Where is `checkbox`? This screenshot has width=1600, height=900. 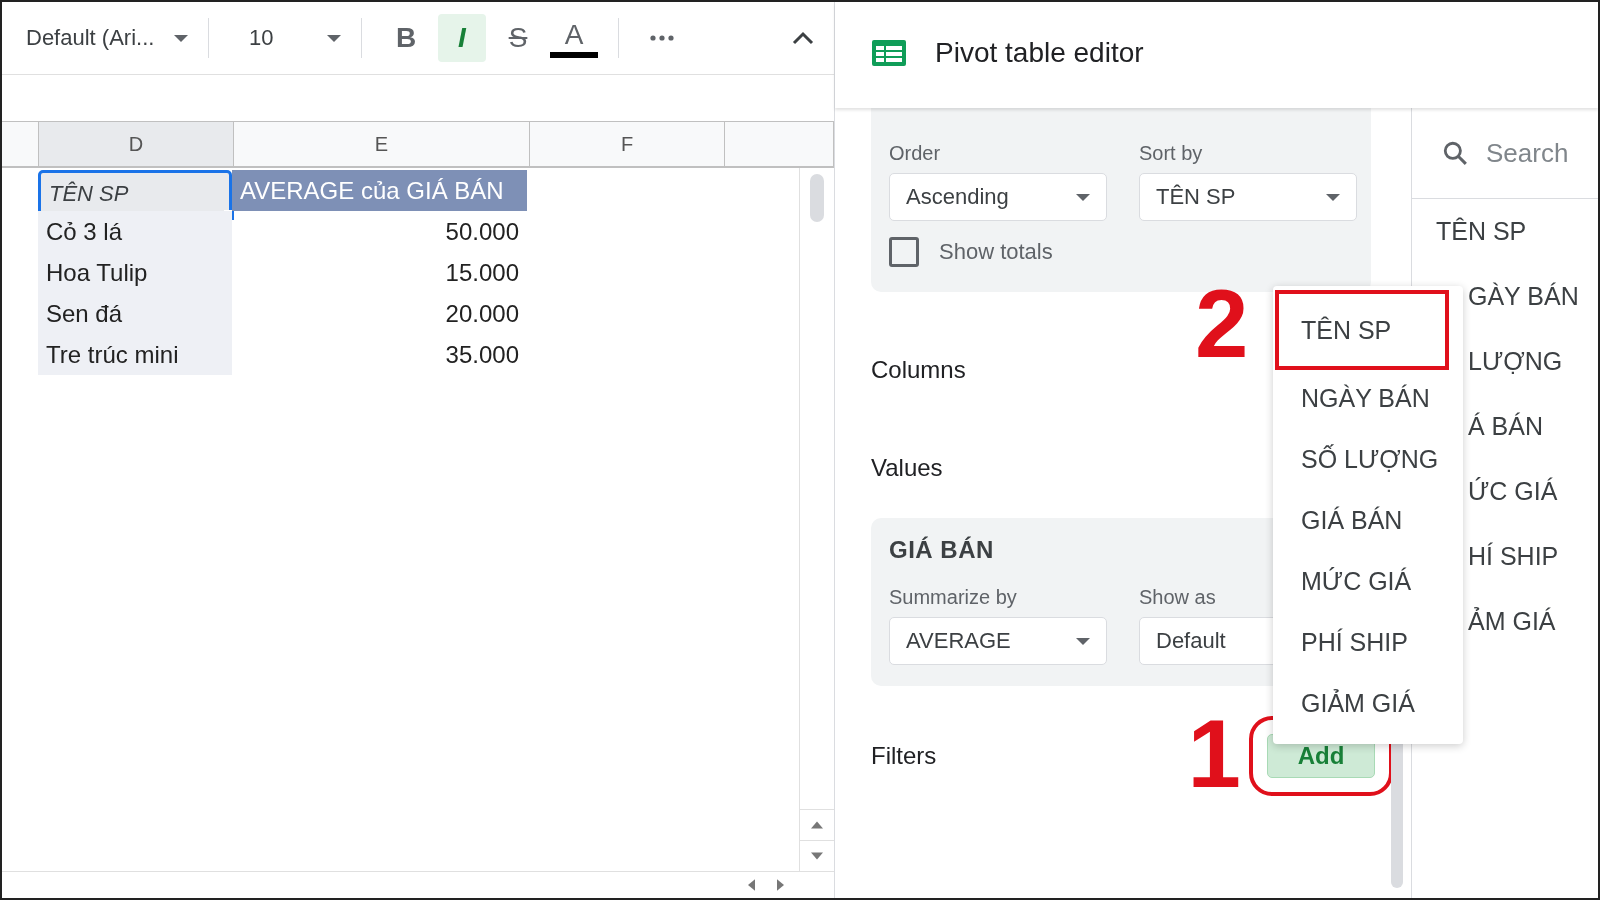 checkbox is located at coordinates (904, 252).